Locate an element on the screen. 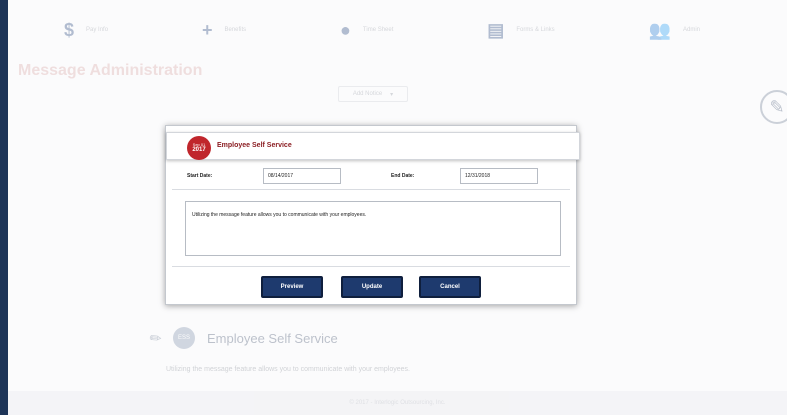 The width and height of the screenshot is (787, 415). nav-item-admin: 👥 Admin is located at coordinates (674, 30).